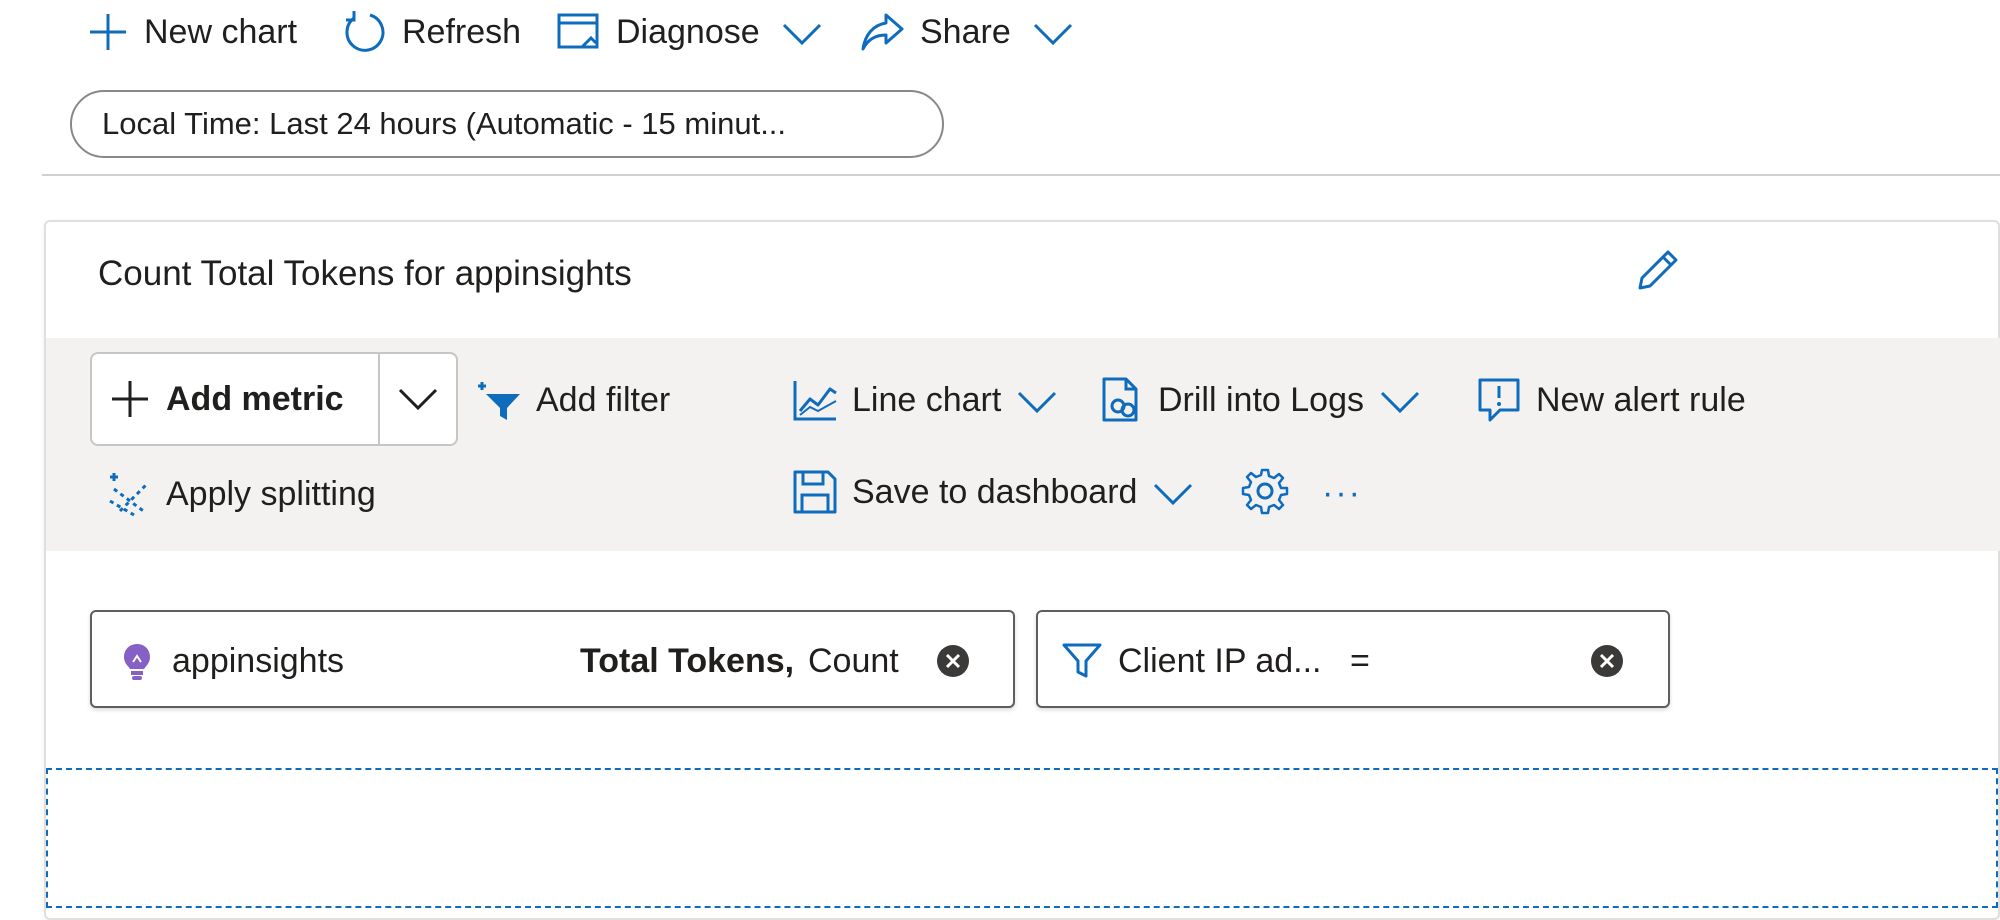  I want to click on new-chart-button: New chart, so click(191, 32).